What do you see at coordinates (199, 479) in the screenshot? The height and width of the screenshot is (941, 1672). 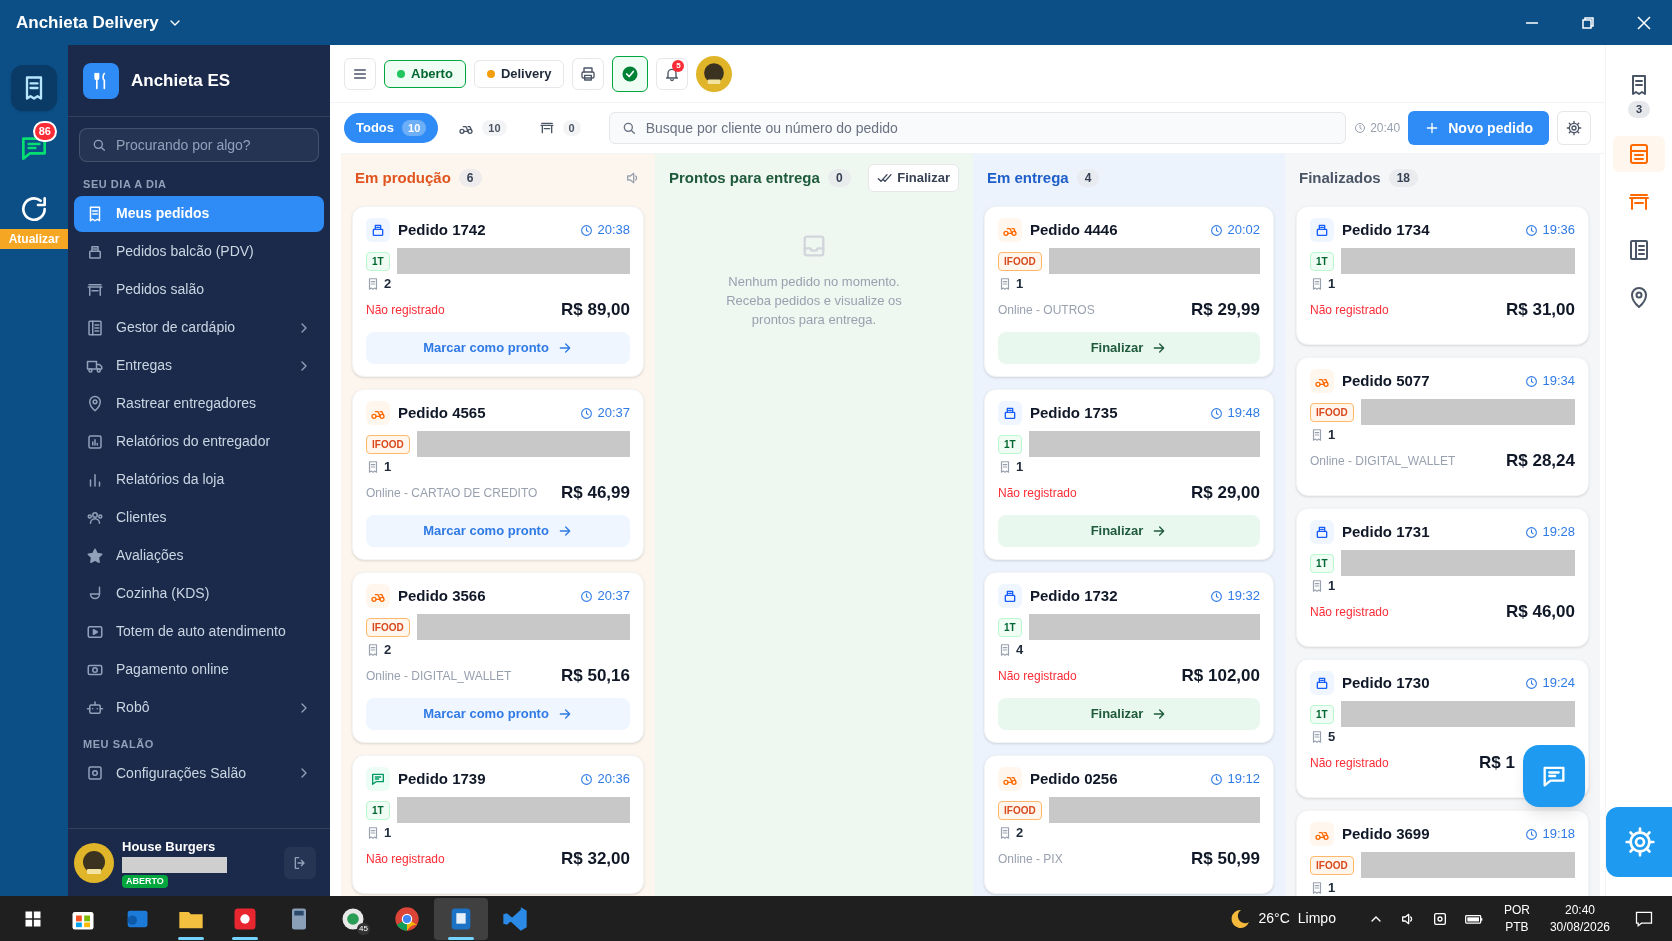 I see `sidebar-item: Relatórios da loja` at bounding box center [199, 479].